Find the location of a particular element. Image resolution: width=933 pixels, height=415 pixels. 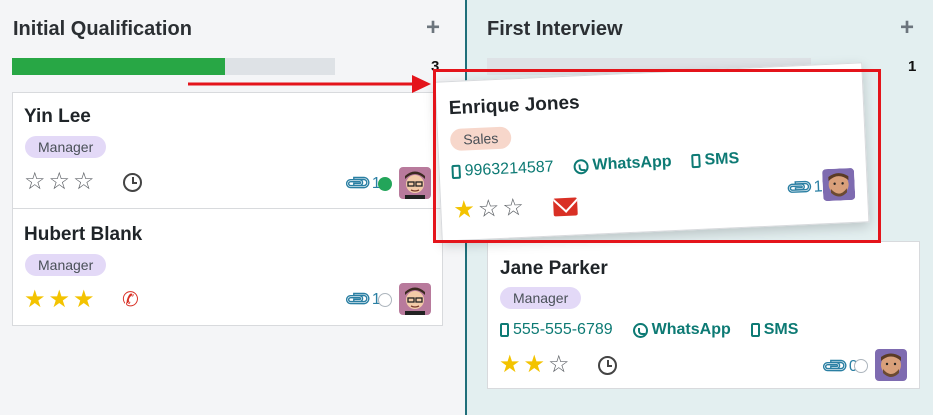

phone-number: 555-555-6789 is located at coordinates (563, 329).